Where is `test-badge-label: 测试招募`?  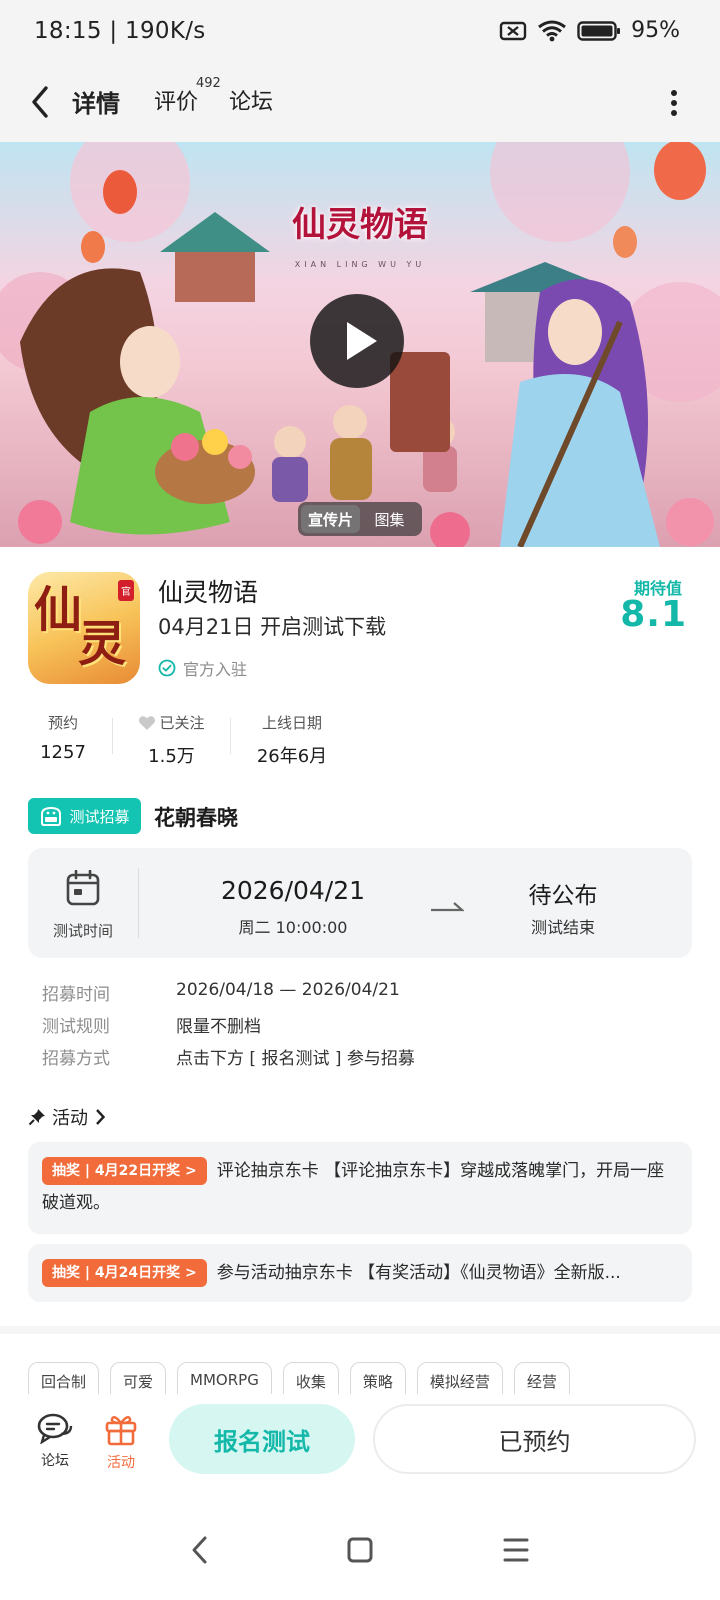
test-badge-label: 测试招募 is located at coordinates (99, 816).